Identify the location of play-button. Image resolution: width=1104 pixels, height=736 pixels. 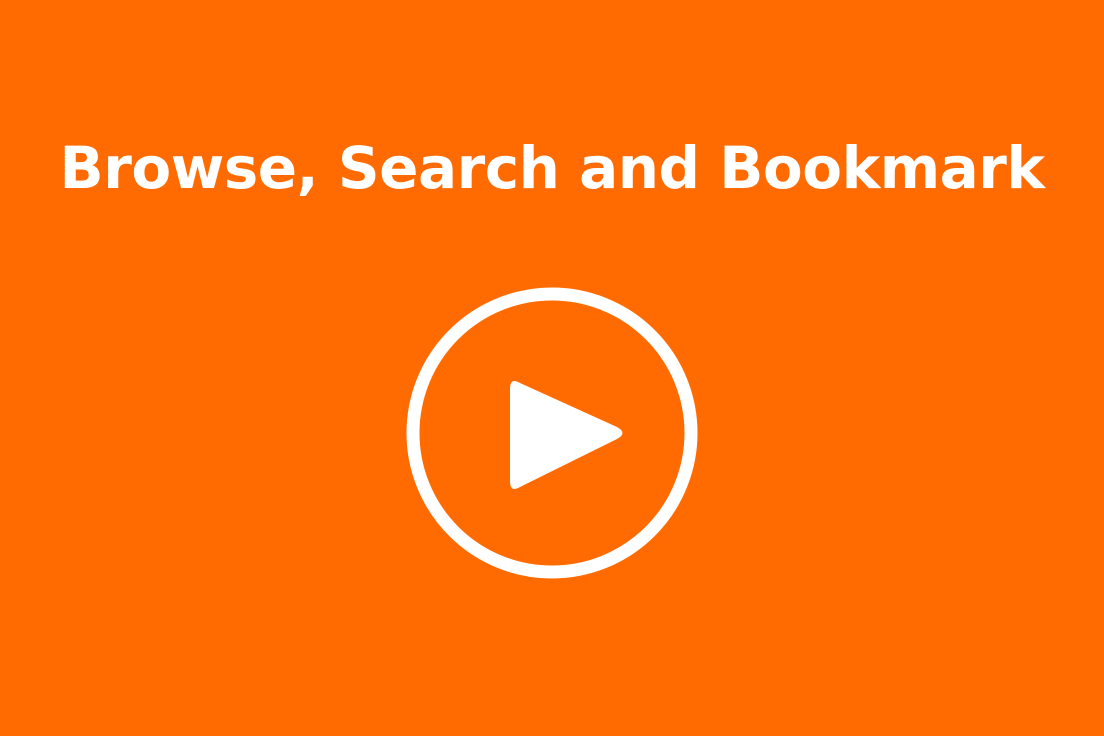
(552, 433).